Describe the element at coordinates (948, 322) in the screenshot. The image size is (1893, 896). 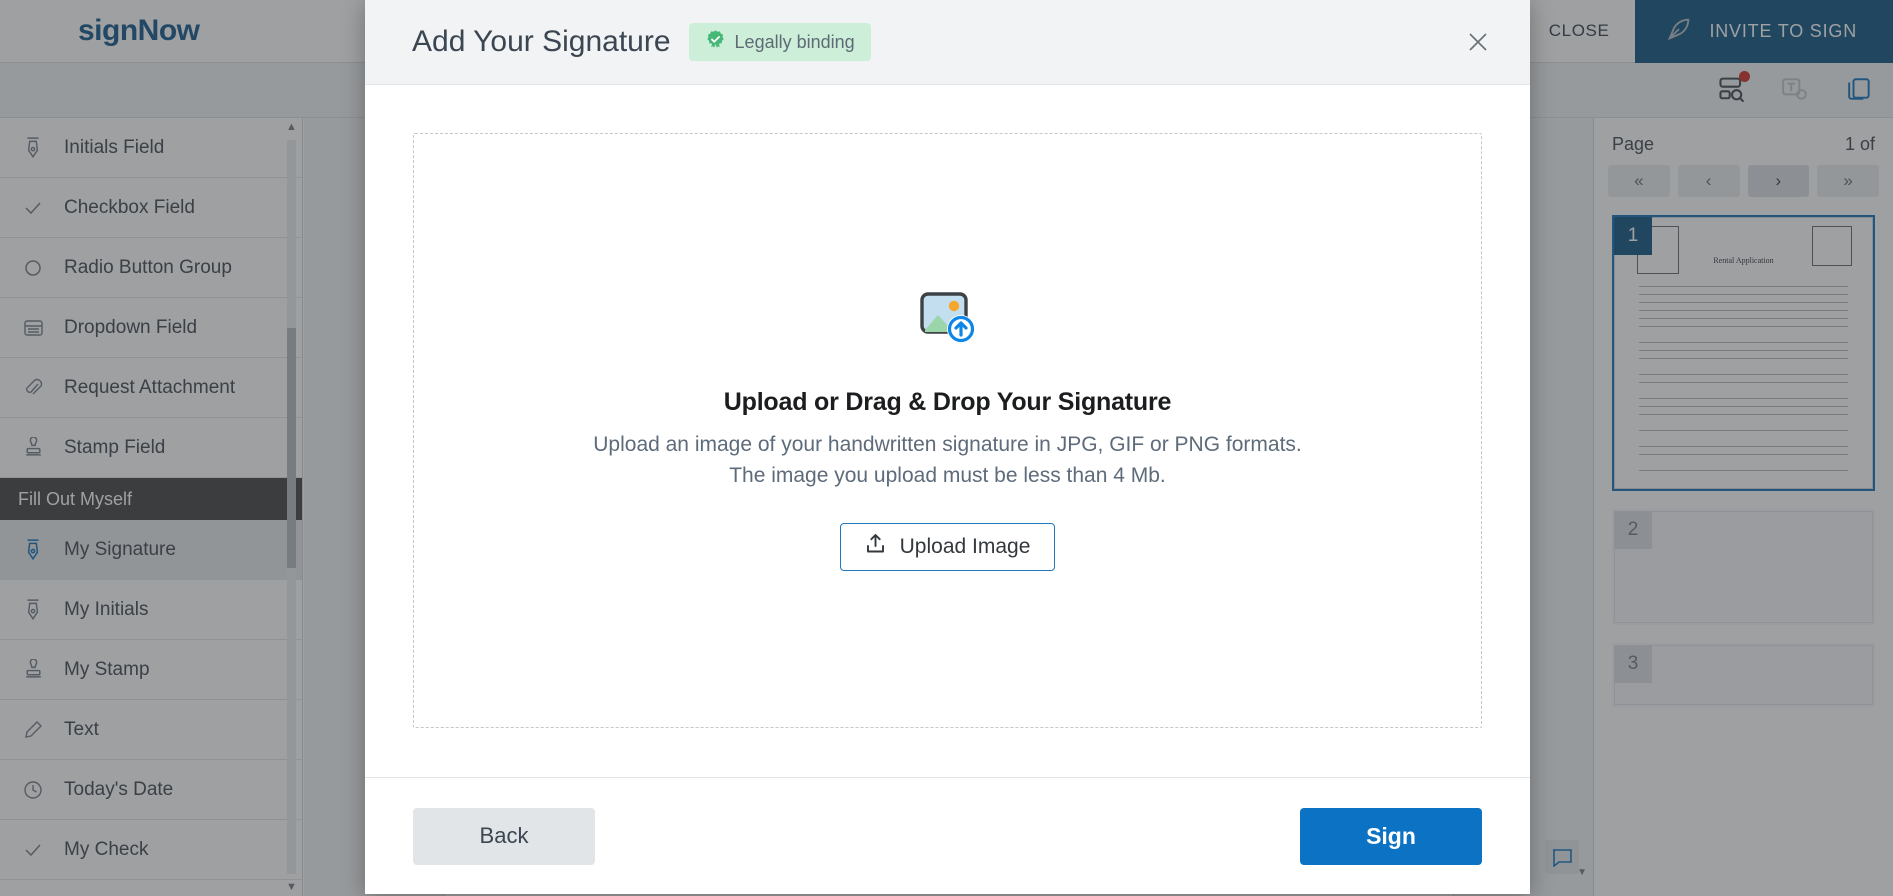
I see `image-upload-icon` at that location.